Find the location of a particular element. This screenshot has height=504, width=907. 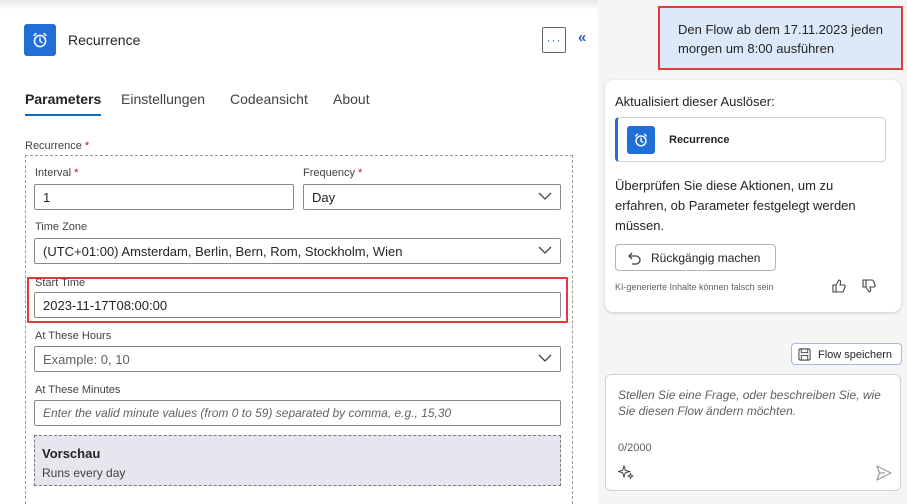

start-time-label: Start Time is located at coordinates (60, 283).